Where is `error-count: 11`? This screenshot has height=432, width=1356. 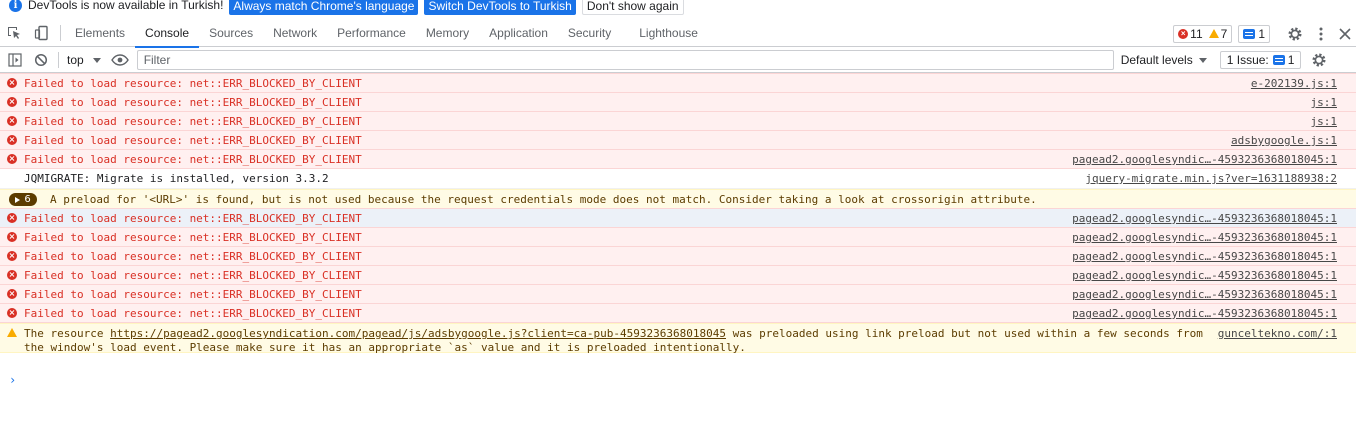 error-count: 11 is located at coordinates (1196, 33).